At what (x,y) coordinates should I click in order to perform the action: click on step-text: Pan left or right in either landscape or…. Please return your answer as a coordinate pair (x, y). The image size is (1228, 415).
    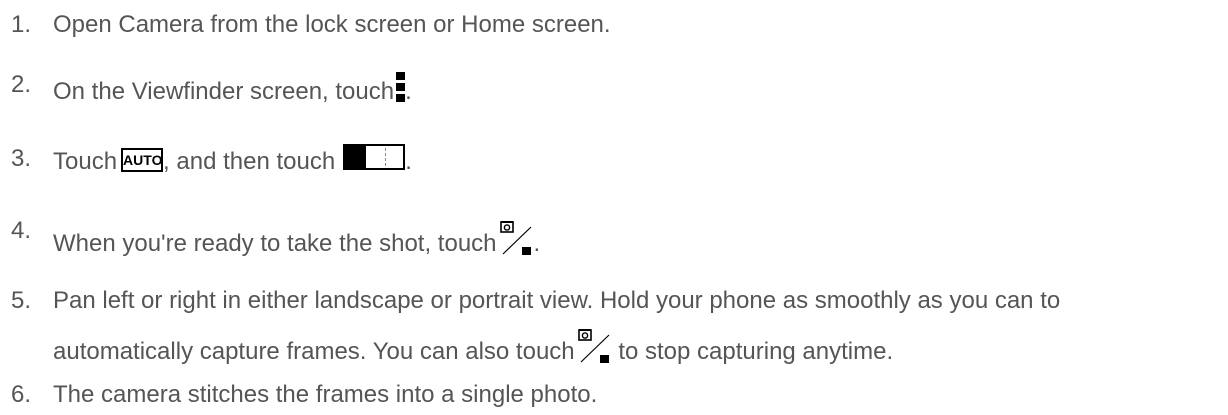
    Looking at the image, I should click on (557, 300).